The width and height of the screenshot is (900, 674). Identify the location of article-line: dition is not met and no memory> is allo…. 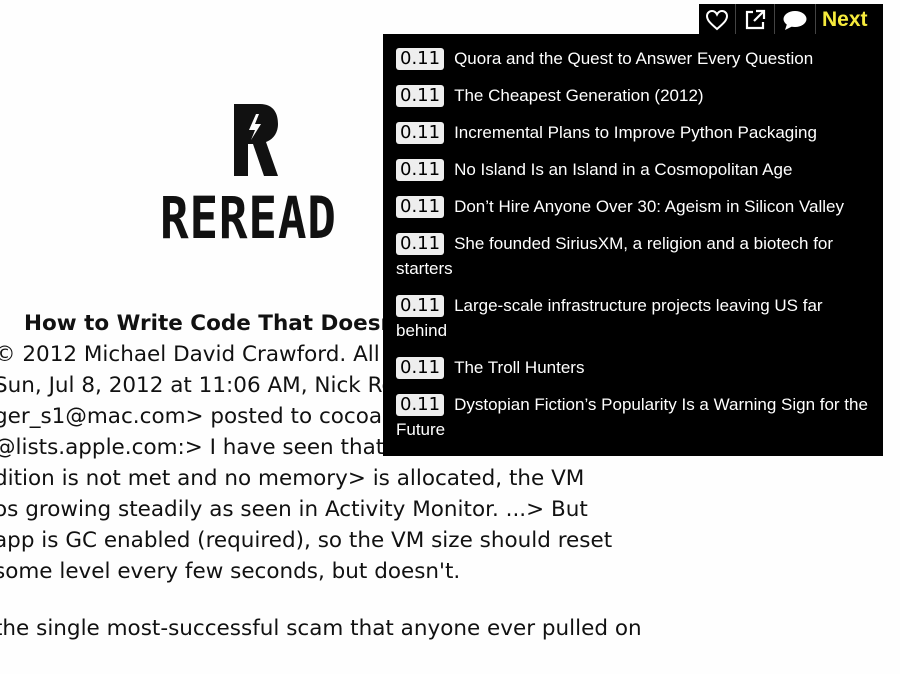
(292, 478).